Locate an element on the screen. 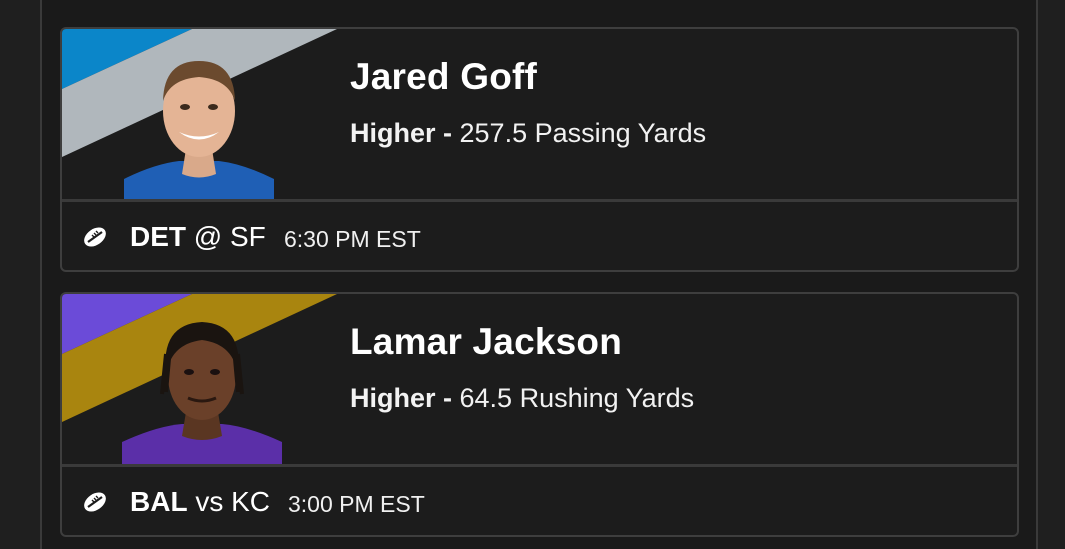 Image resolution: width=1065 pixels, height=549 pixels. pick-stat: 64.5 Rushing Yards is located at coordinates (577, 398).